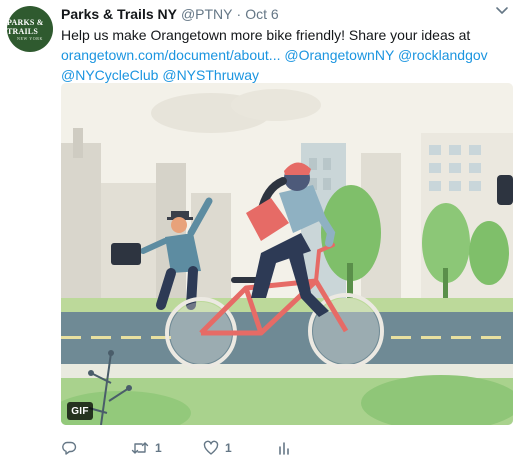 The image size is (524, 465). What do you see at coordinates (140, 448) in the screenshot?
I see `retweet-icon` at bounding box center [140, 448].